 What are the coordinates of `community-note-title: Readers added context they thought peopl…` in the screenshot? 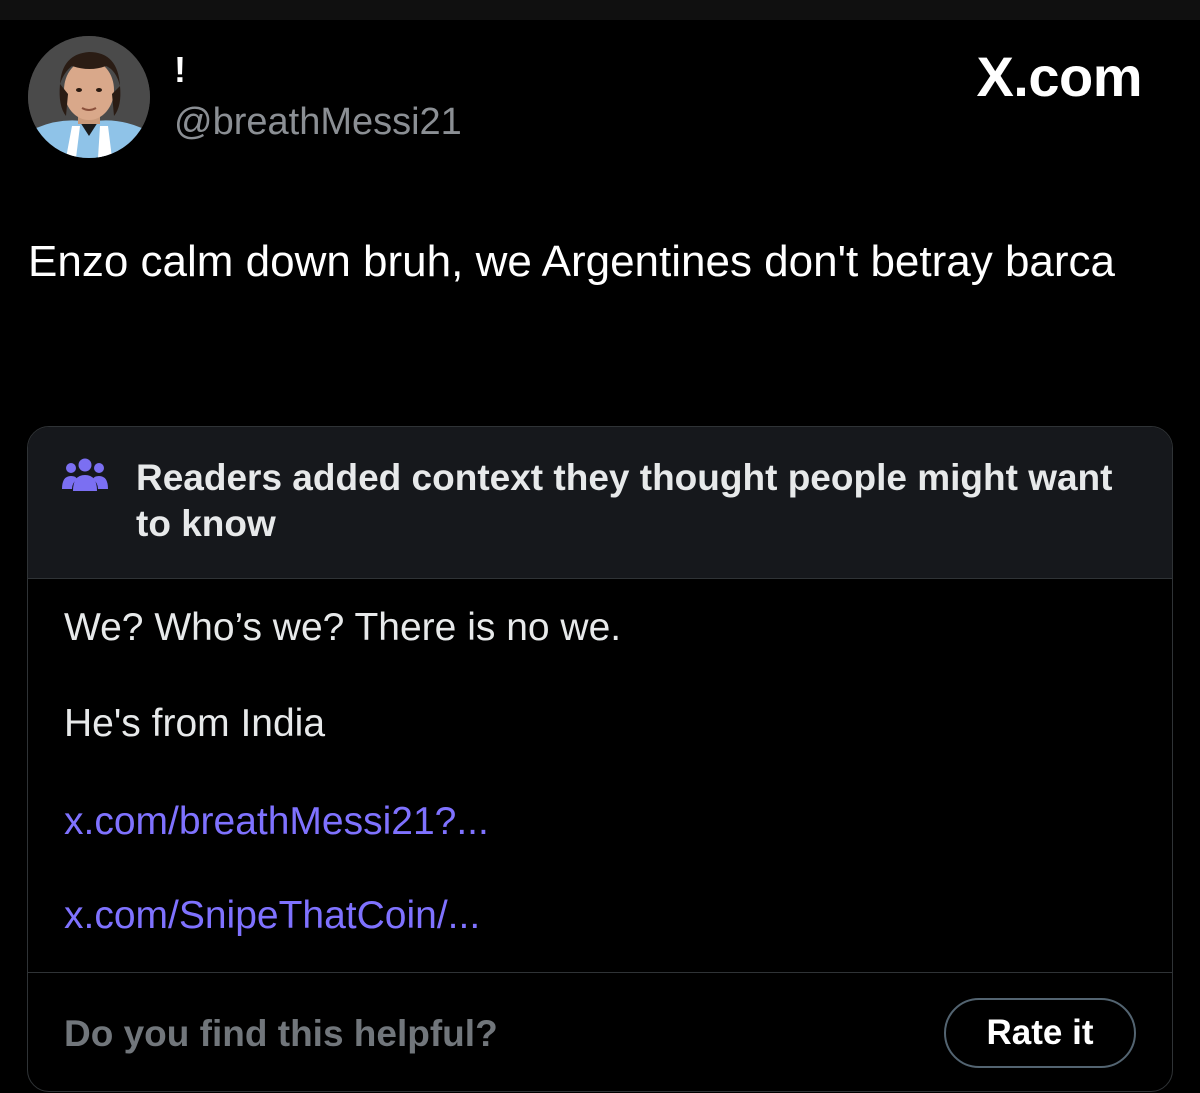 It's located at (624, 500).